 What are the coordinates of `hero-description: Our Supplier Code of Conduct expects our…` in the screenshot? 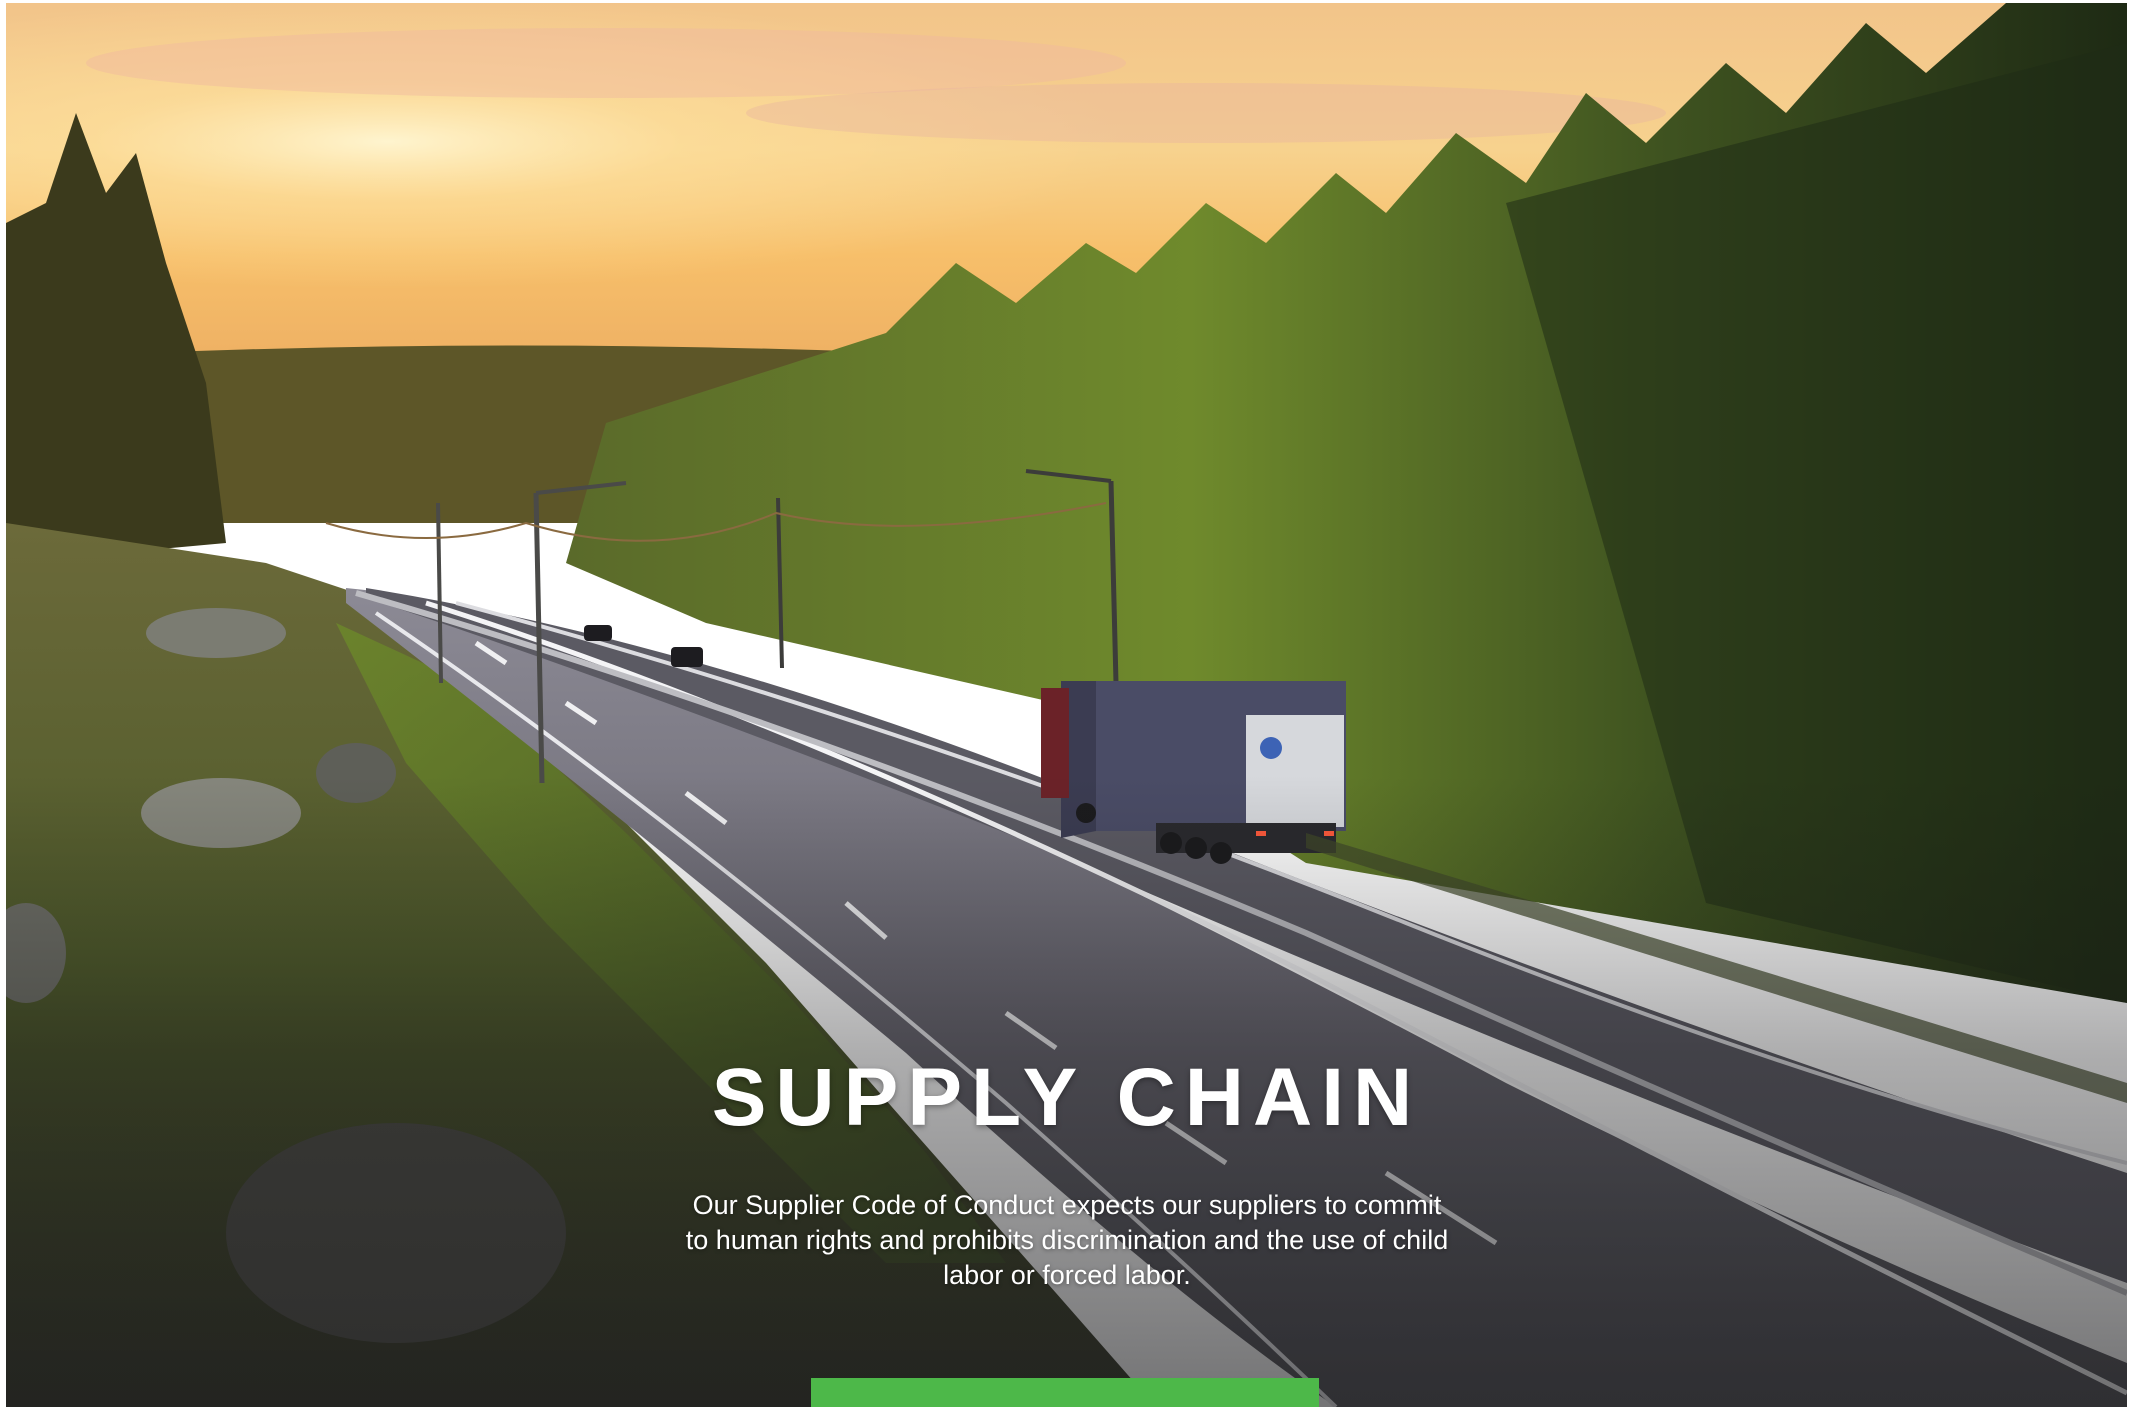 It's located at (1067, 1240).